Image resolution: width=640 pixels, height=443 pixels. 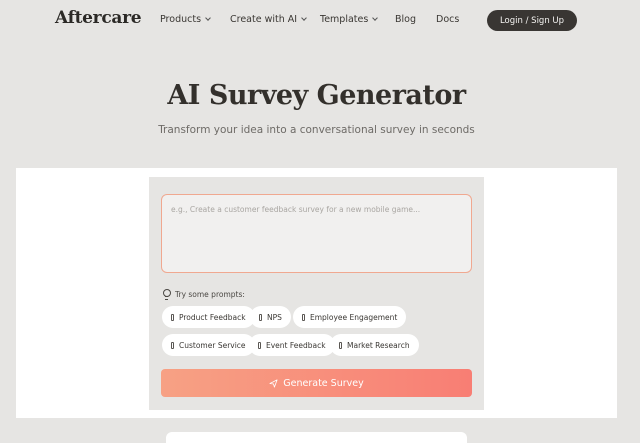 I want to click on nav-item-label: Docs, so click(x=448, y=19).